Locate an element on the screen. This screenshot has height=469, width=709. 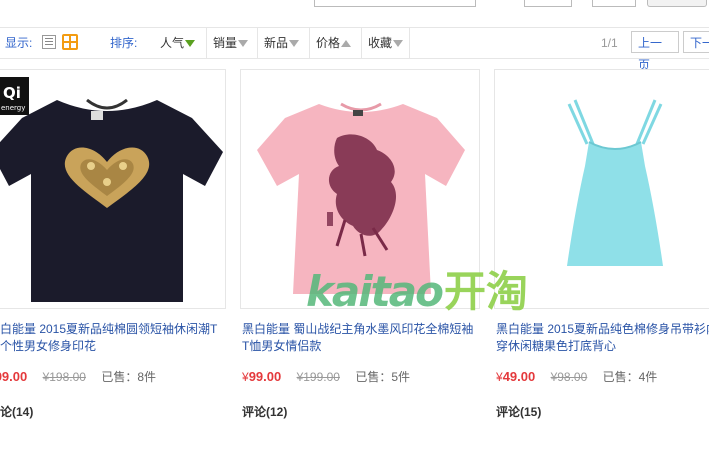
sort-popularity: 人气 is located at coordinates (175, 43).